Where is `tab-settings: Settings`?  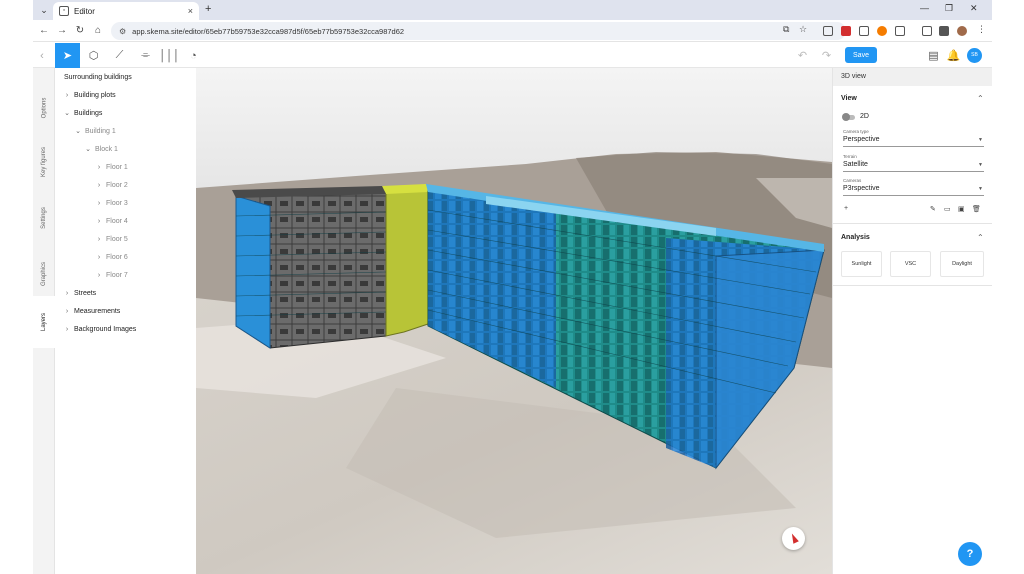 tab-settings: Settings is located at coordinates (44, 218).